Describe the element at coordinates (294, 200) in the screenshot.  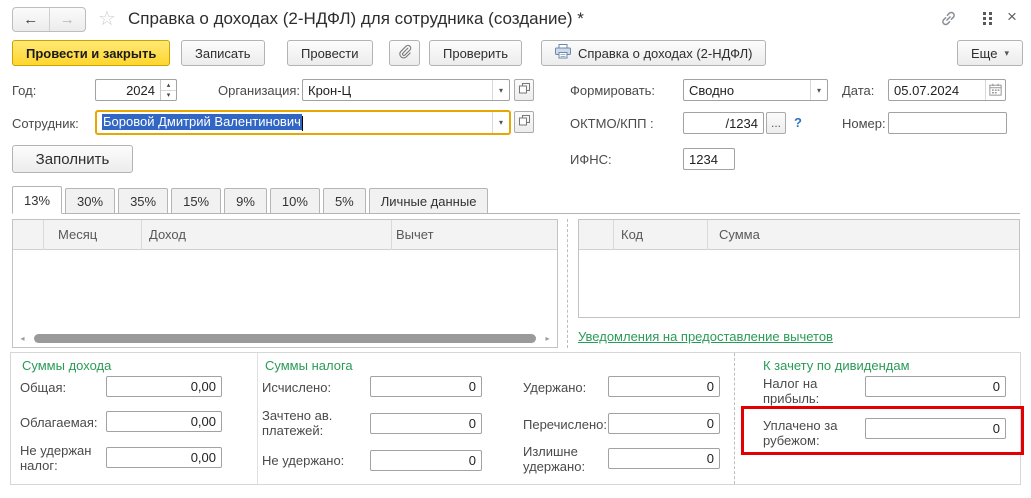
I see `tab-10: 10%` at that location.